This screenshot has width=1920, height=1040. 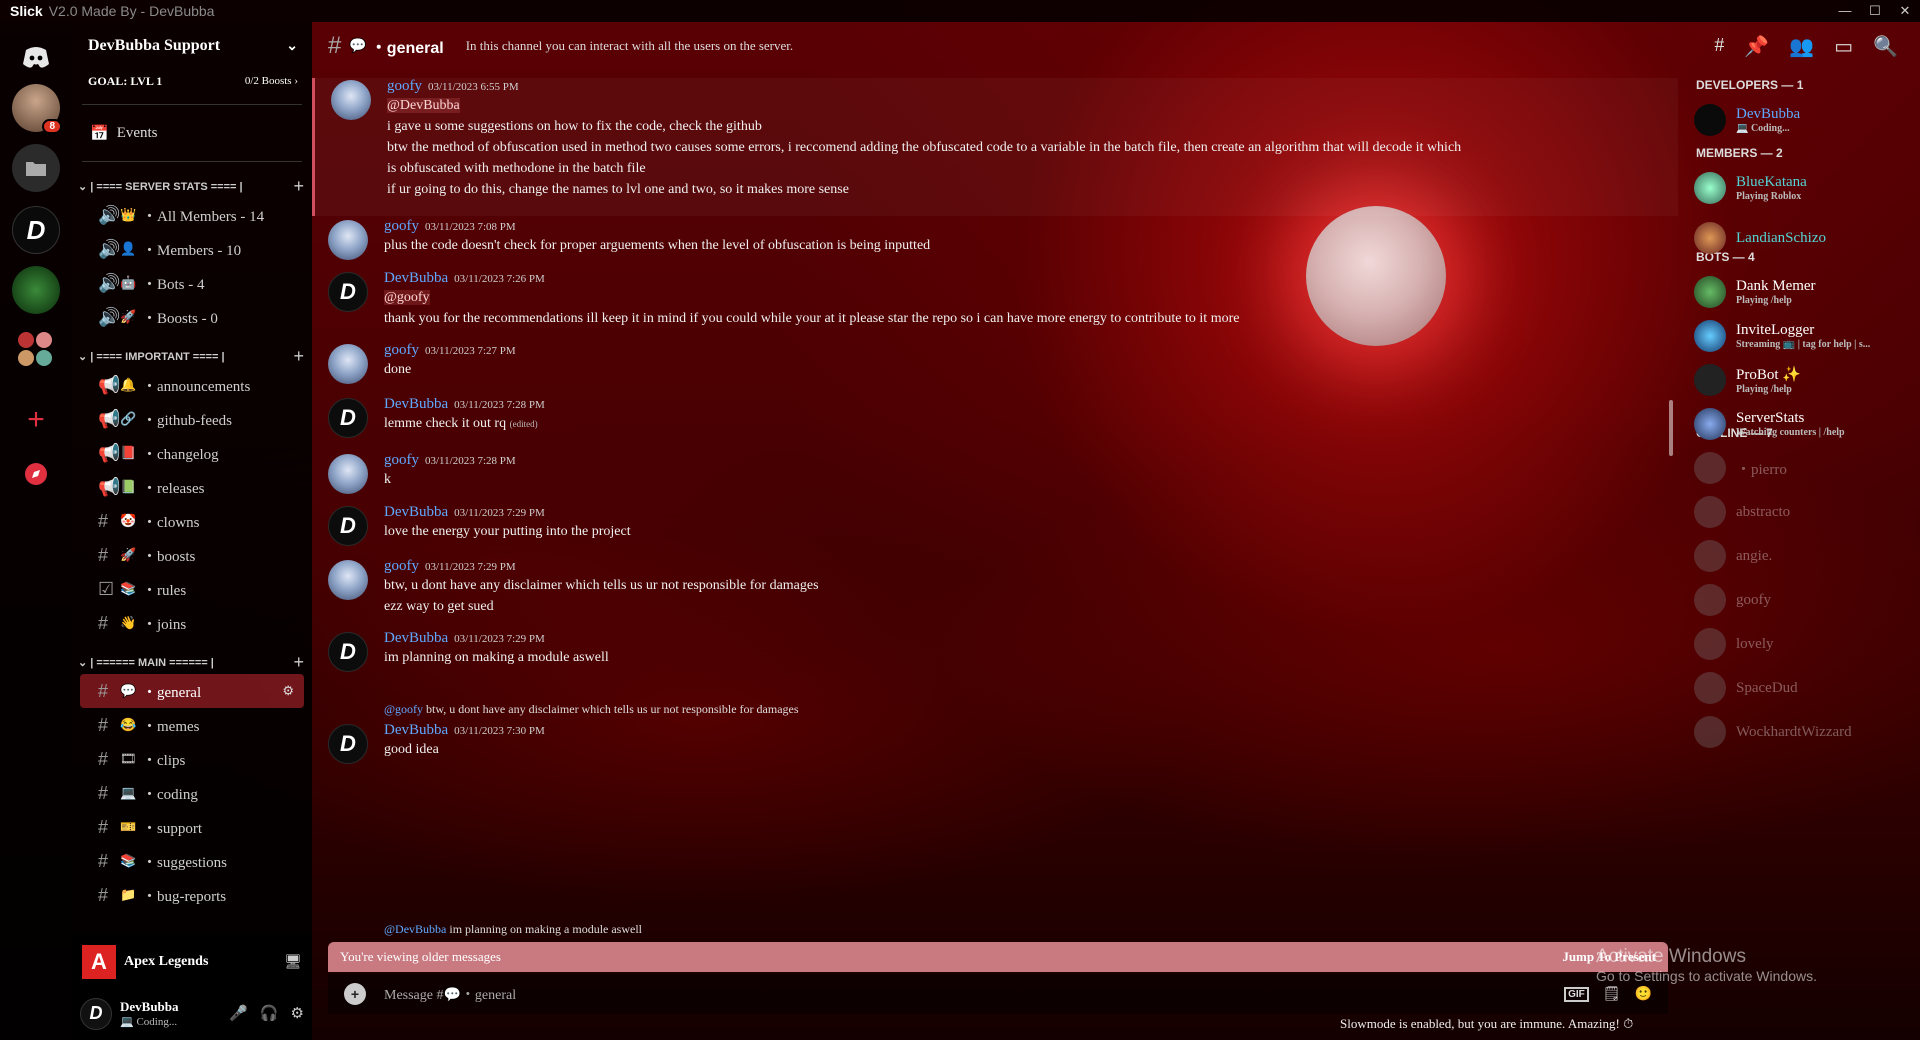 I want to click on channel-item: # 📚 ・suggestions, so click(x=192, y=861).